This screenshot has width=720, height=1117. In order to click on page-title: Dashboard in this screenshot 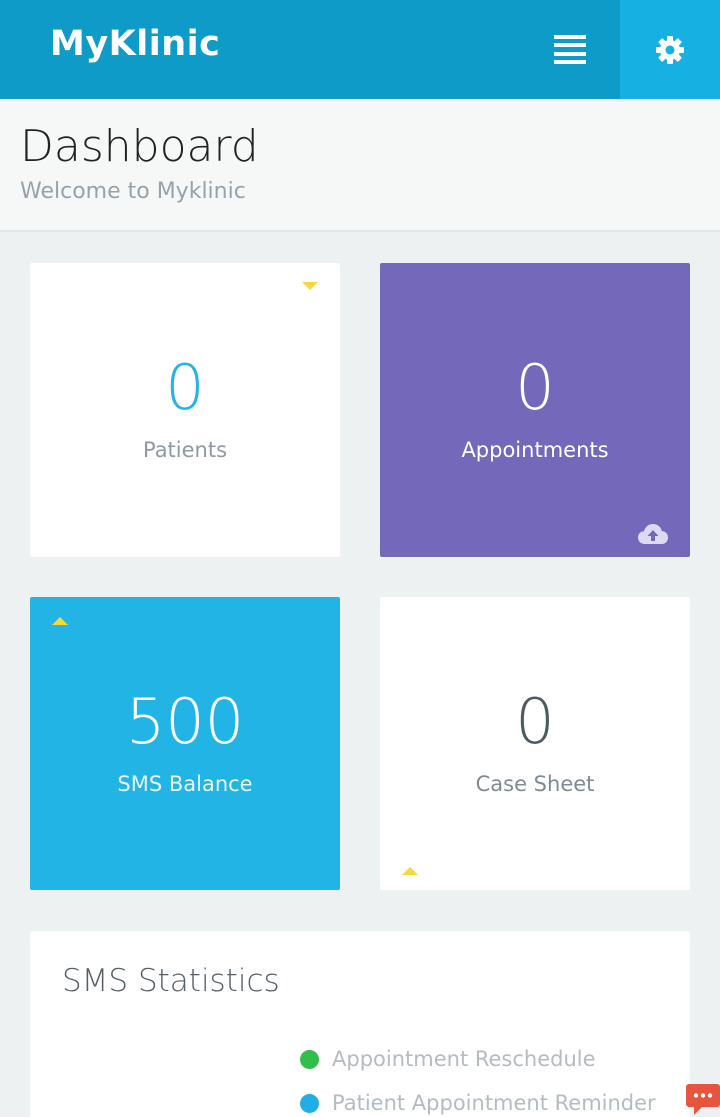, I will do `click(139, 146)`.